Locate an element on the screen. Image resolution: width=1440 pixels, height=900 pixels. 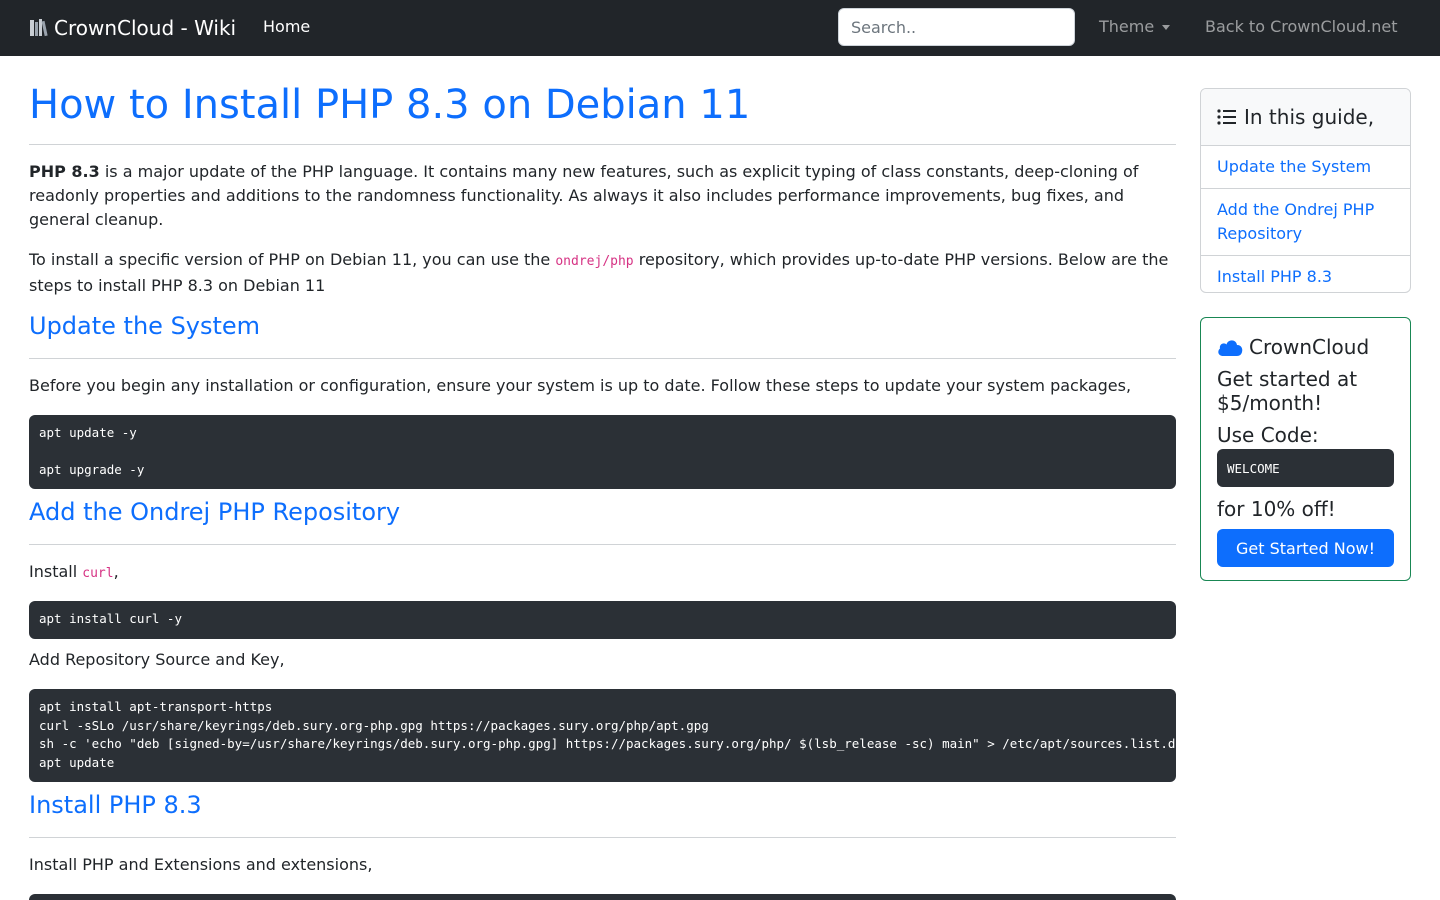
repo-inline-code: ondrej/php is located at coordinates (594, 261).